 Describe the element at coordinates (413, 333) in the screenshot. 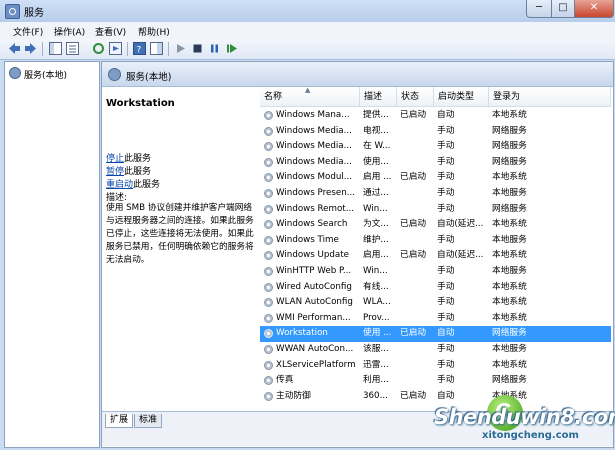

I see `service-status-cell: 已启动` at that location.